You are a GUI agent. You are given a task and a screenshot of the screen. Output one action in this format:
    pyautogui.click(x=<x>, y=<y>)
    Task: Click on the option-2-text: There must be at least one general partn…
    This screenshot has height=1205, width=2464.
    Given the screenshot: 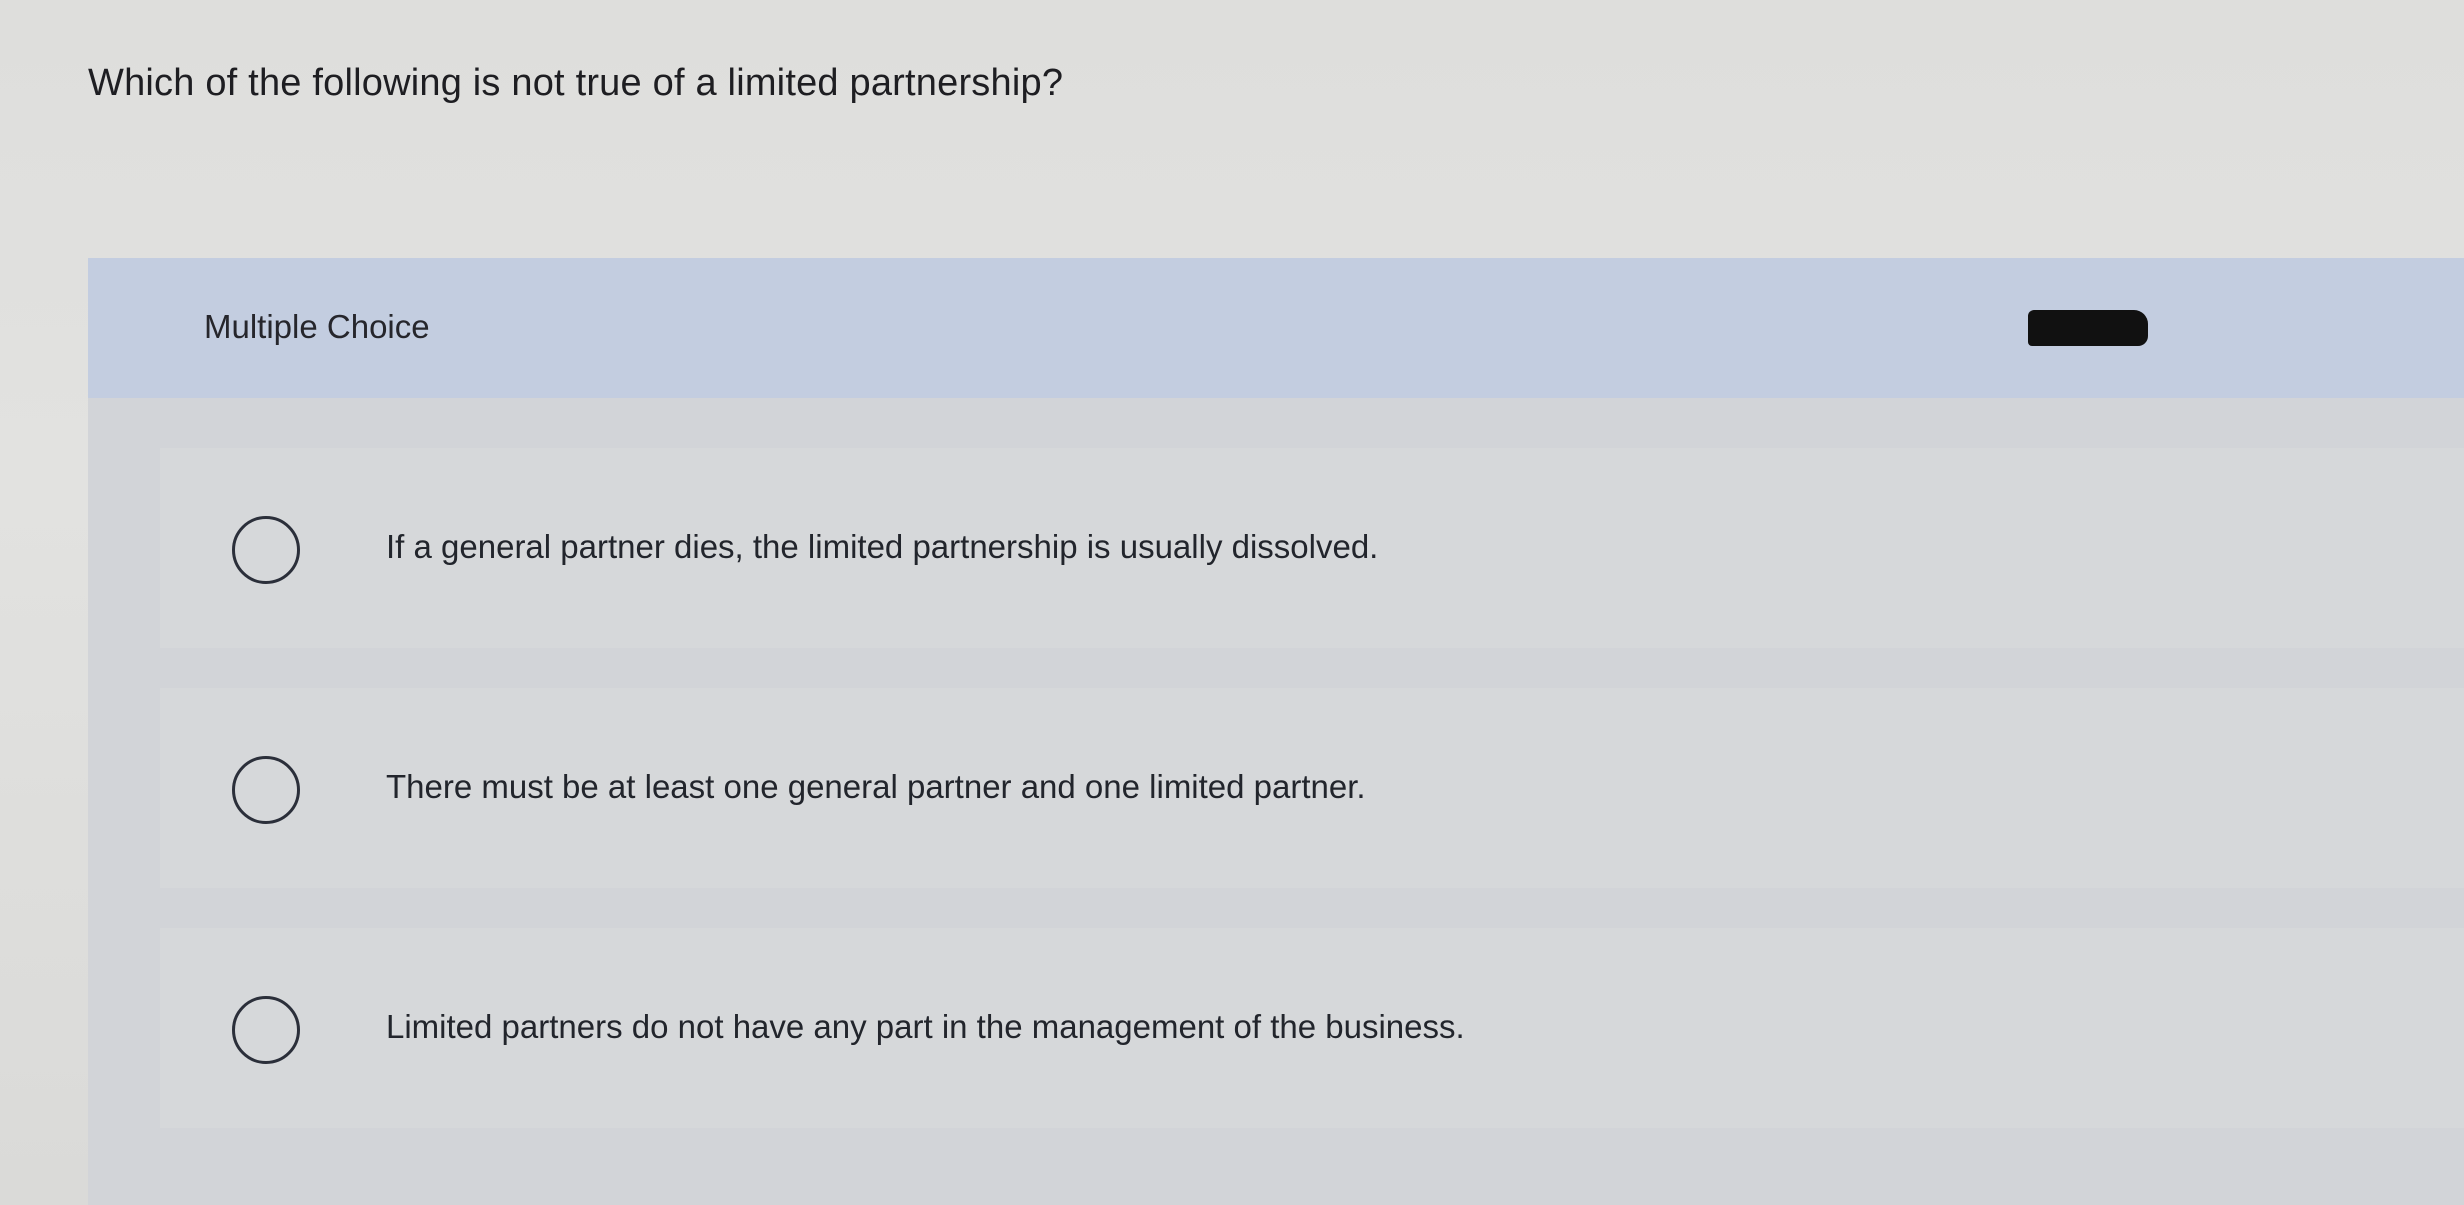 What is the action you would take?
    pyautogui.click(x=876, y=787)
    